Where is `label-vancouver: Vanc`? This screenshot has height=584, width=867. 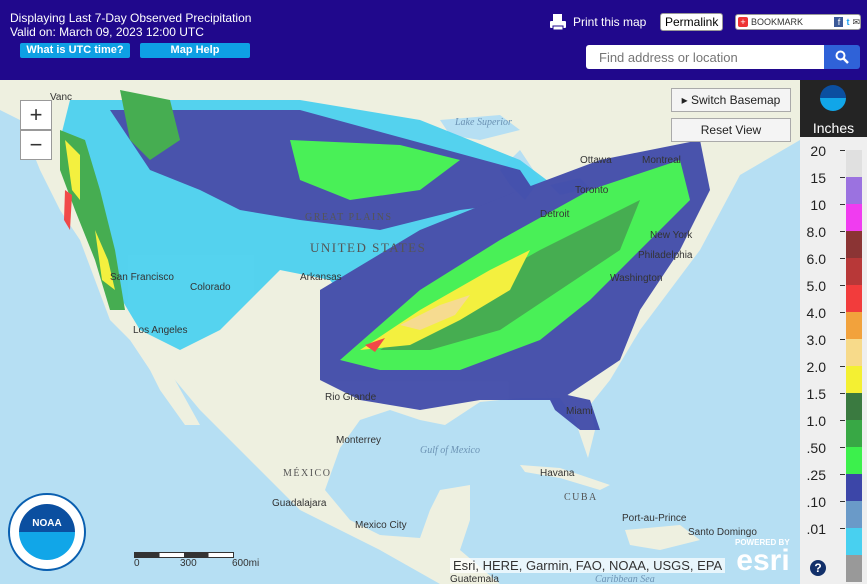 label-vancouver: Vanc is located at coordinates (61, 97).